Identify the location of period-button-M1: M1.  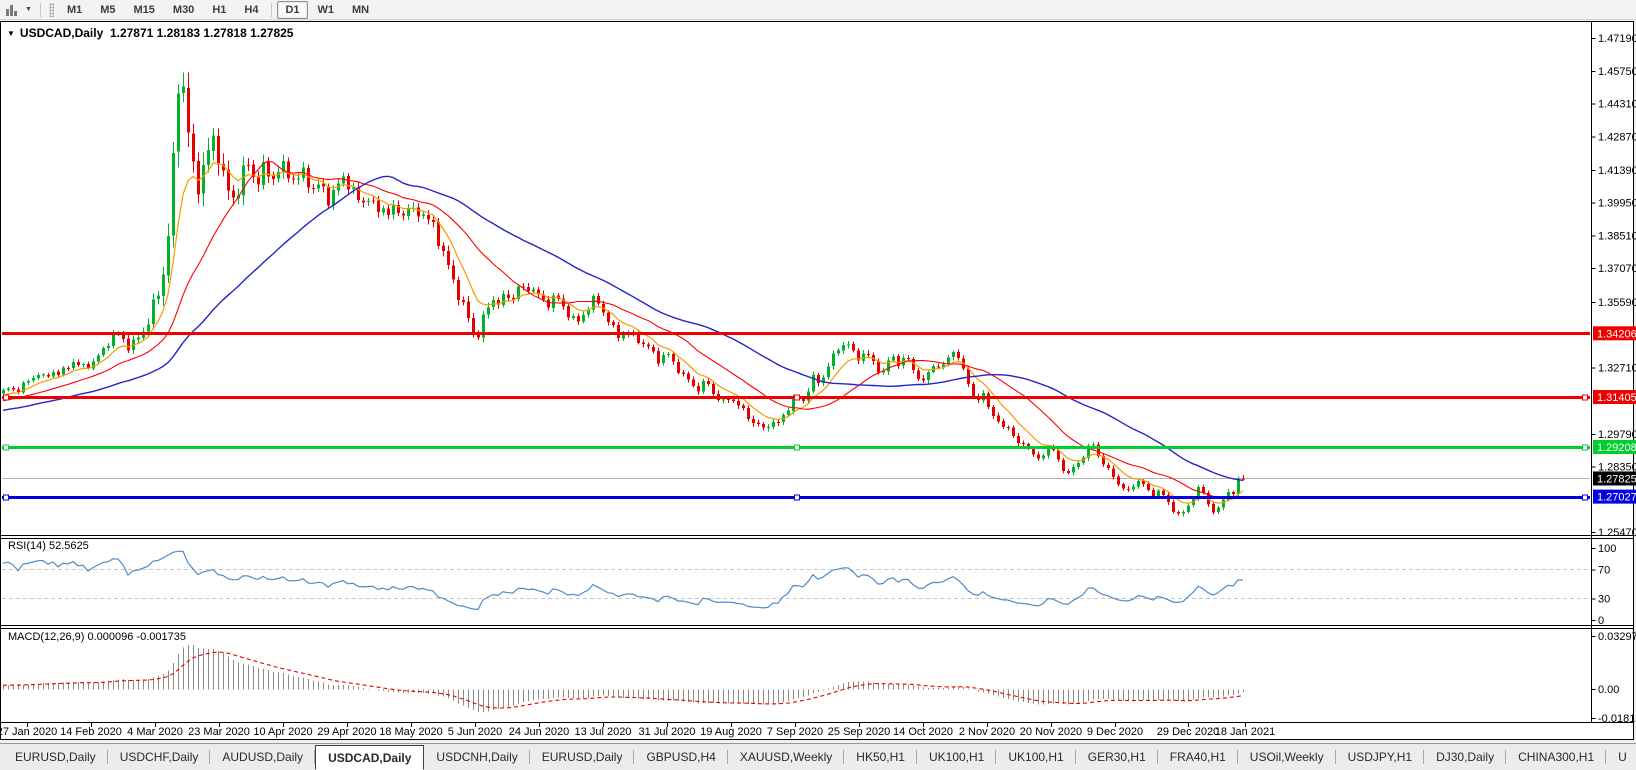
(74, 10).